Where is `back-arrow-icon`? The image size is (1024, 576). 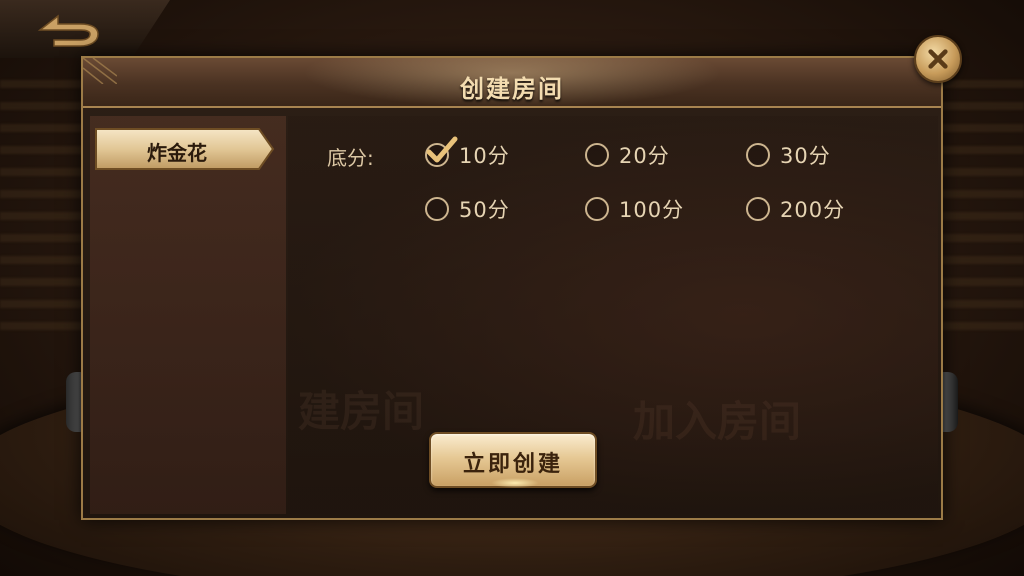
back-arrow-icon is located at coordinates (68, 30).